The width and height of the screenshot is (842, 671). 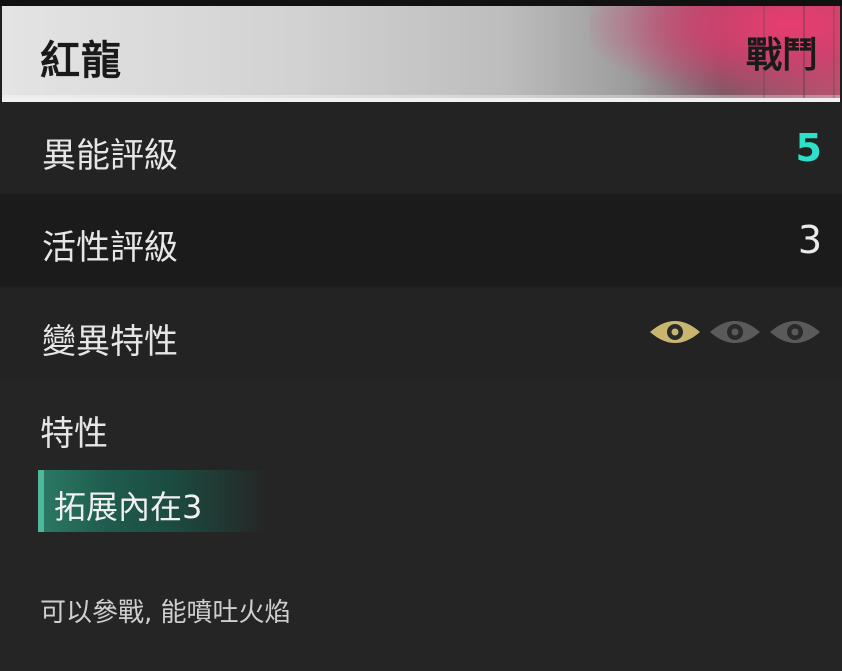 What do you see at coordinates (165, 613) in the screenshot?
I see `creature-description: 可以參戰, 能噴吐火焰` at bounding box center [165, 613].